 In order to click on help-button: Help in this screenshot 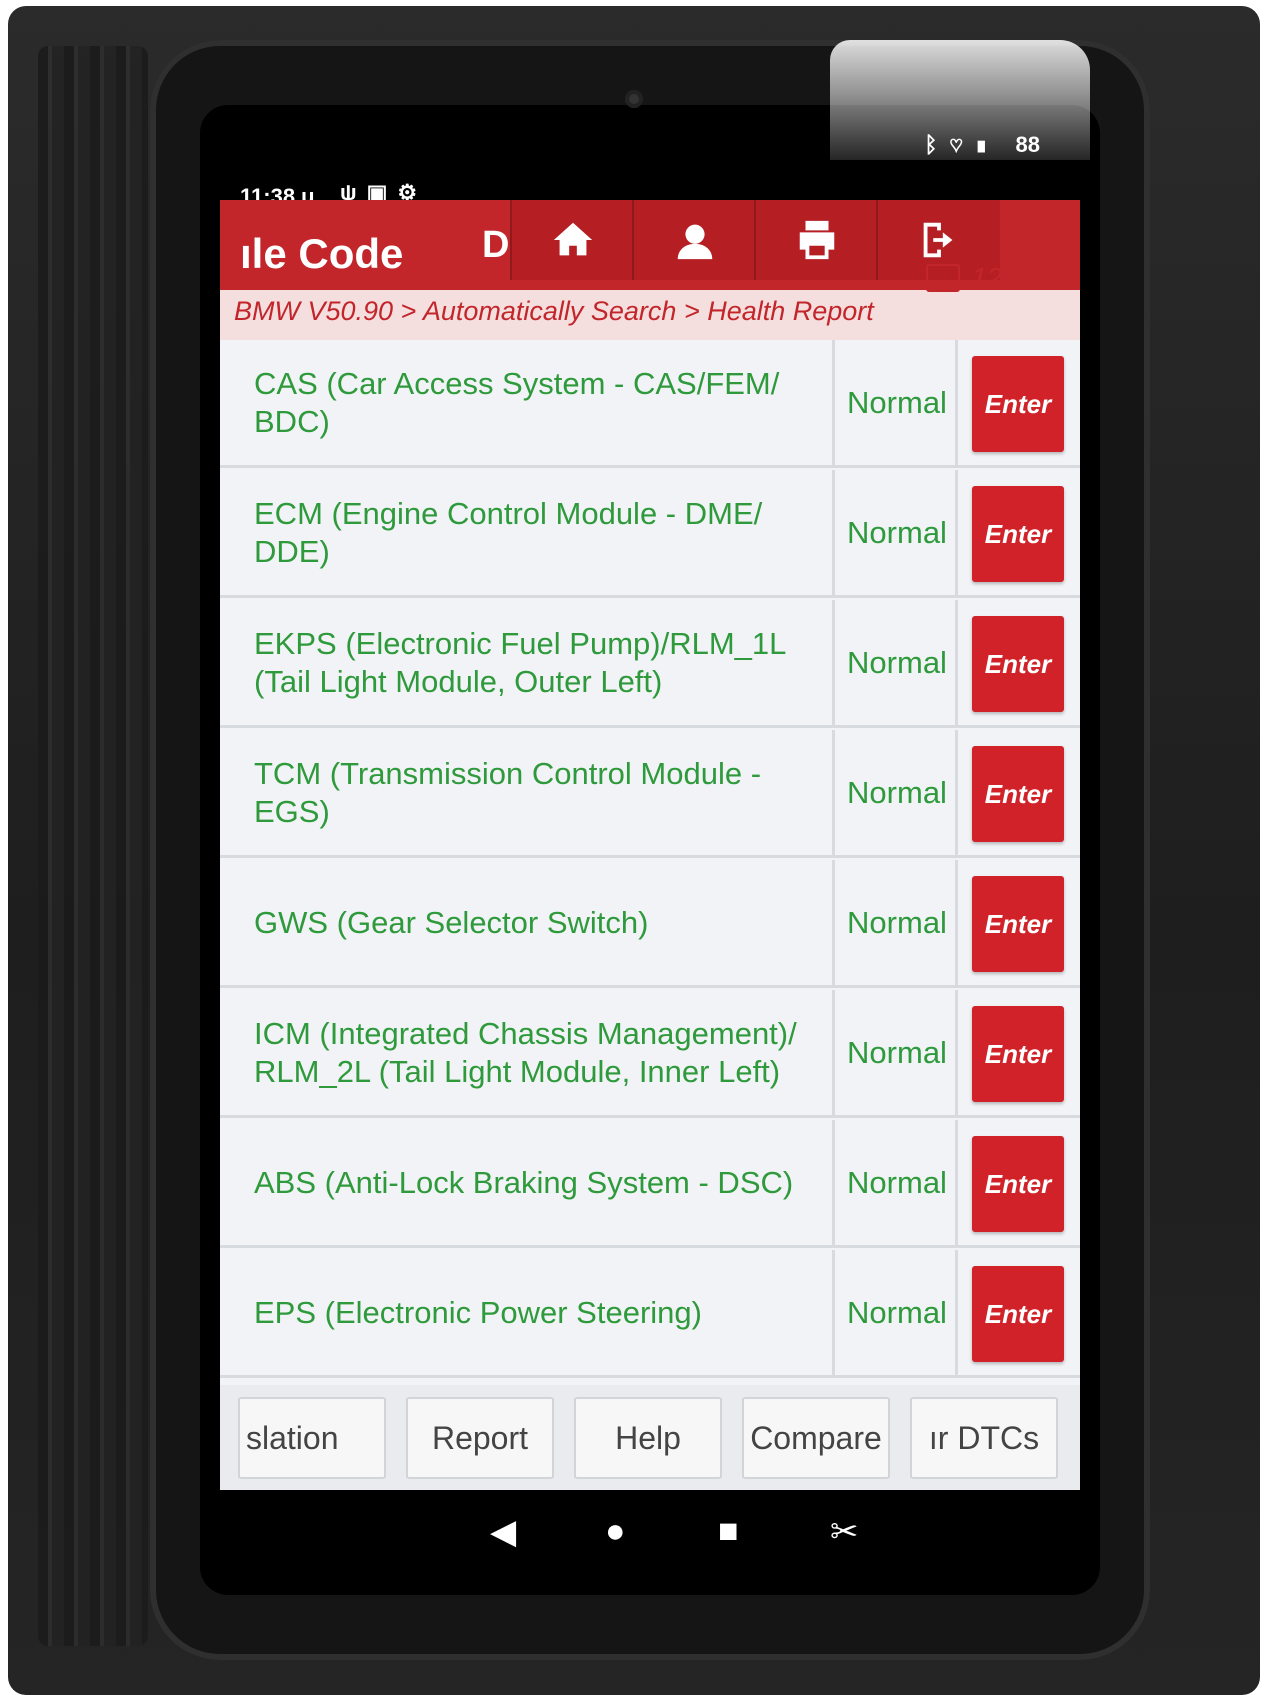, I will do `click(648, 1438)`.